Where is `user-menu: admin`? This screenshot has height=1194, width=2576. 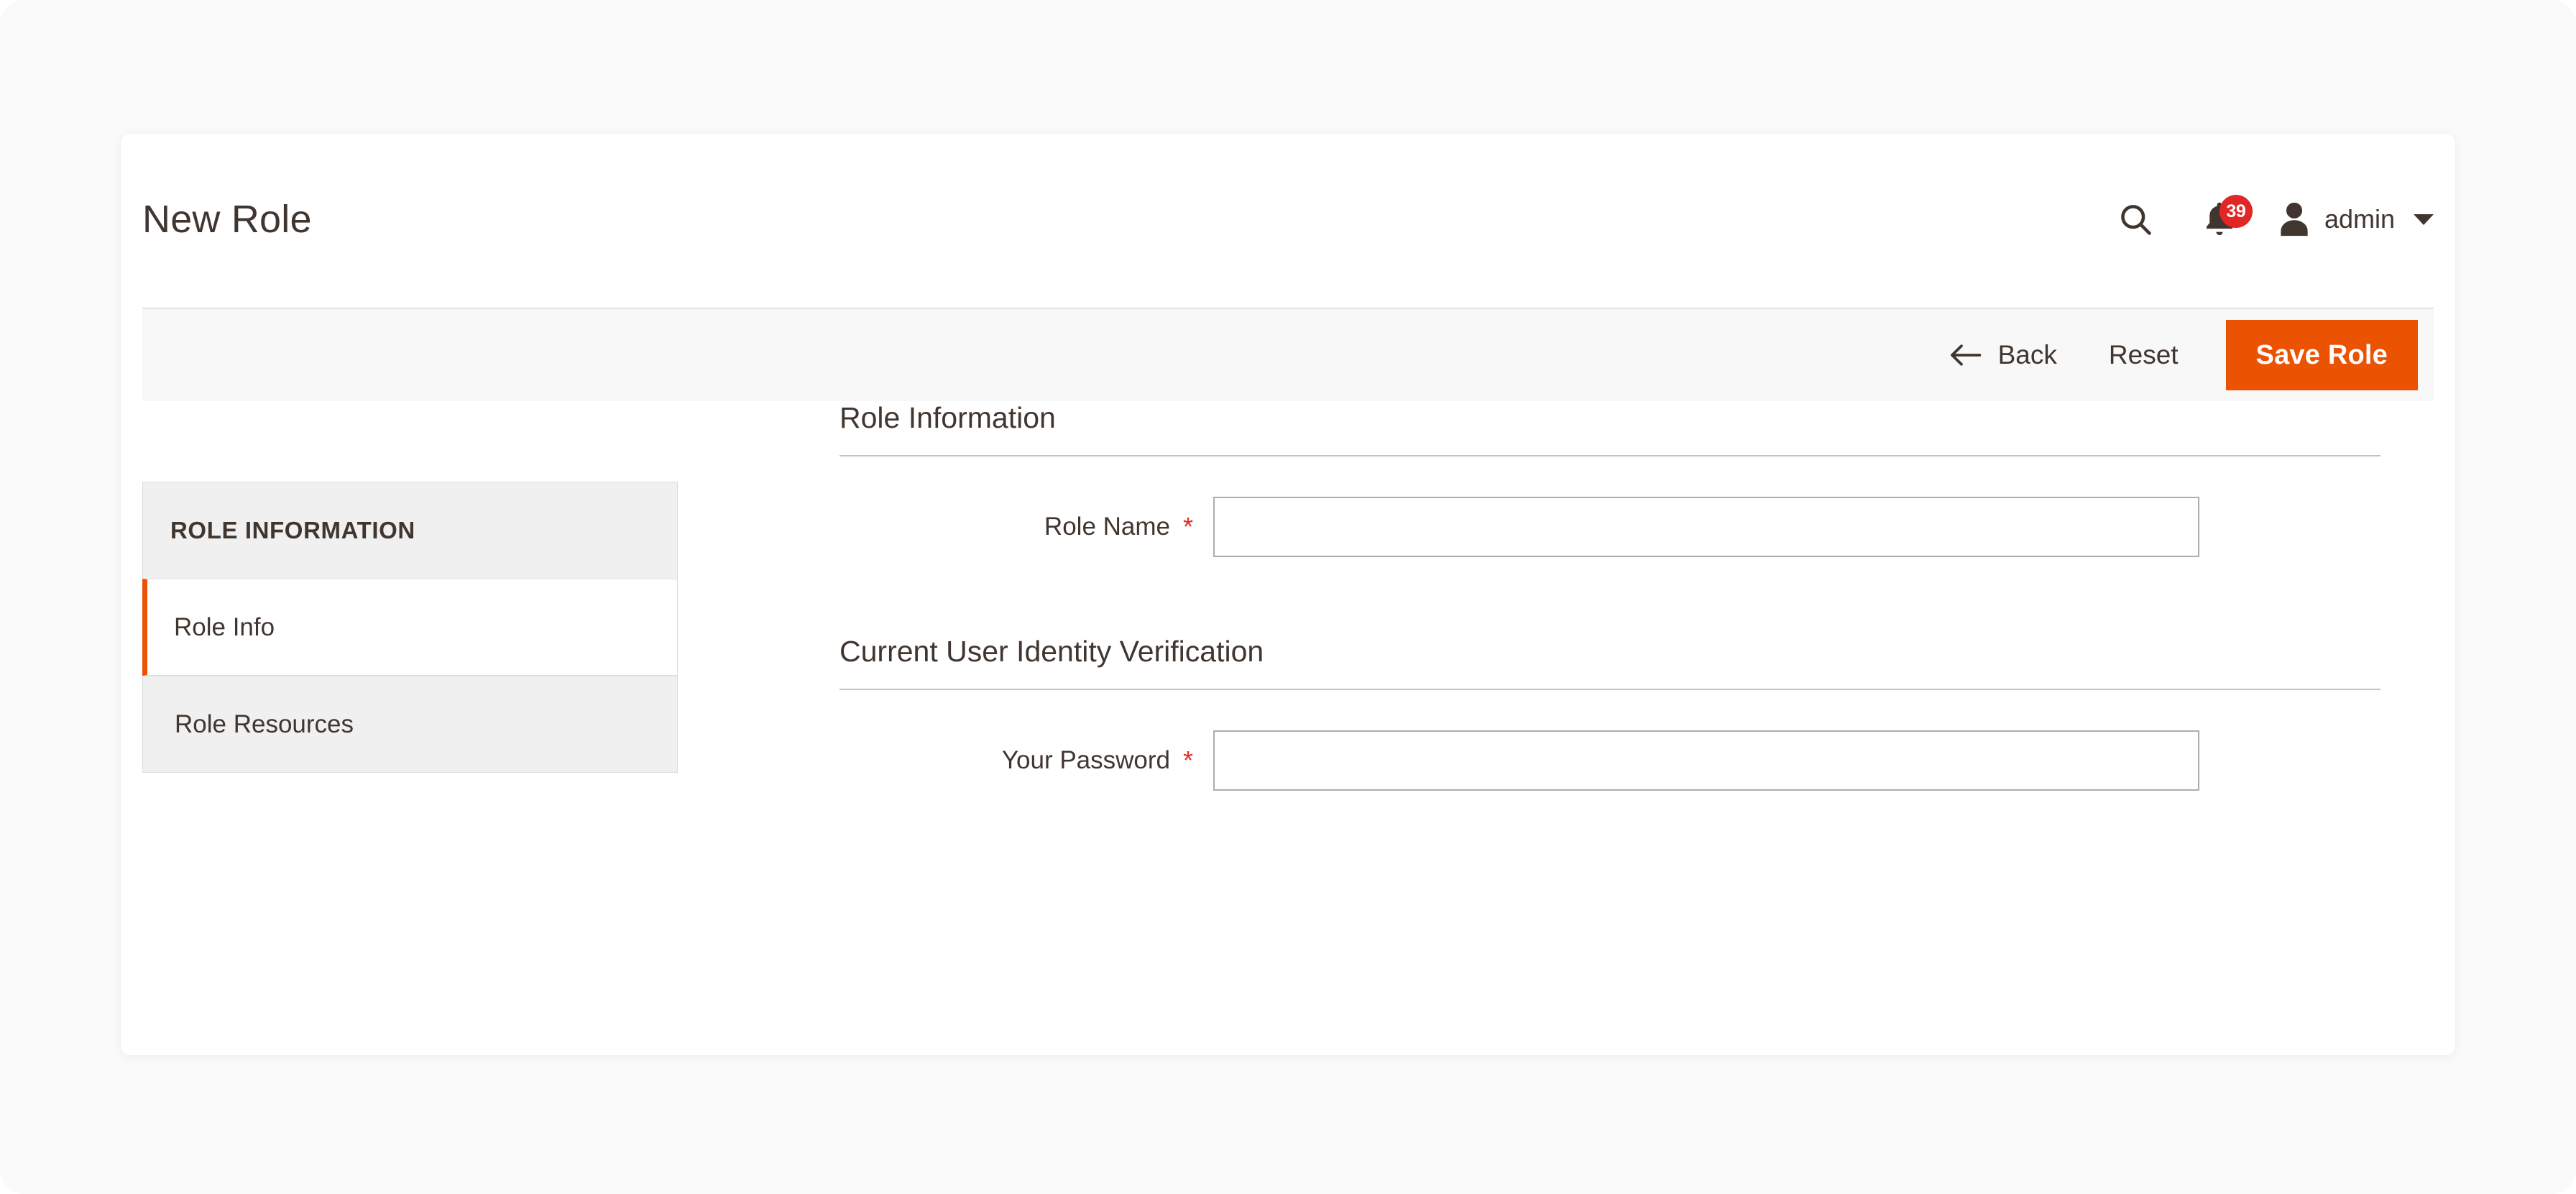
user-menu: admin is located at coordinates (2355, 219).